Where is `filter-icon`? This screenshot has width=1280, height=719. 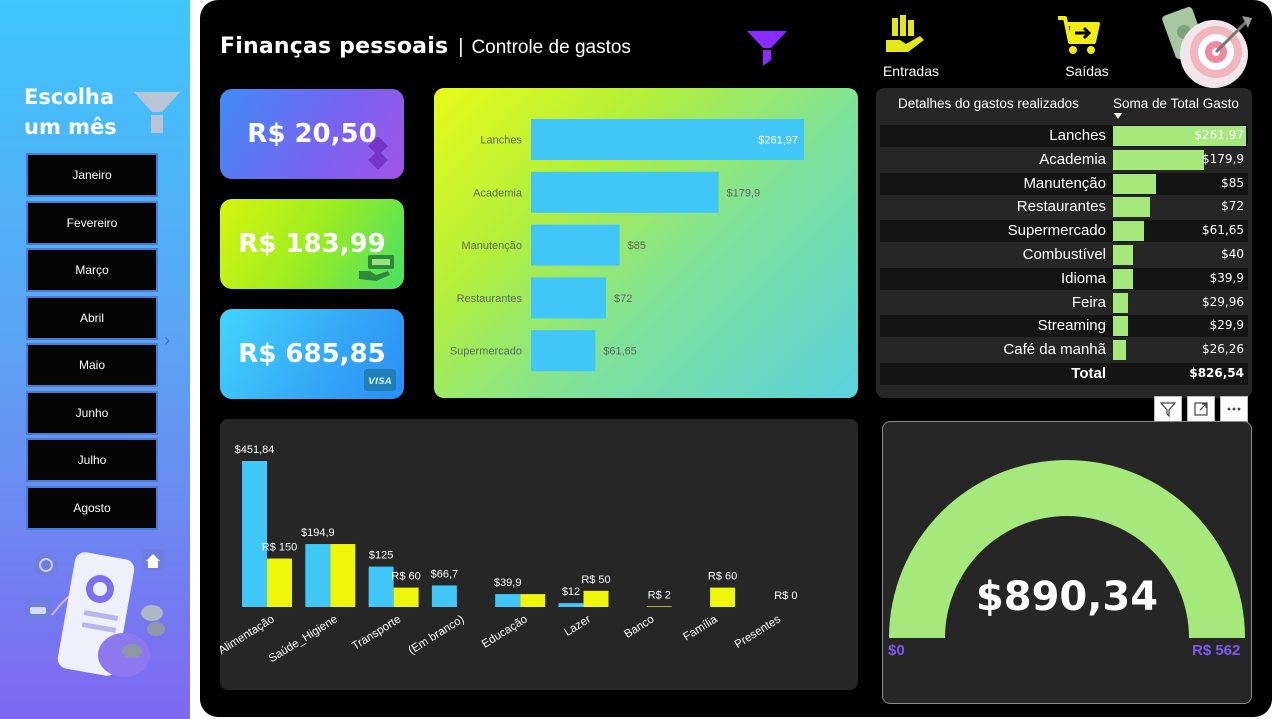 filter-icon is located at coordinates (1168, 409).